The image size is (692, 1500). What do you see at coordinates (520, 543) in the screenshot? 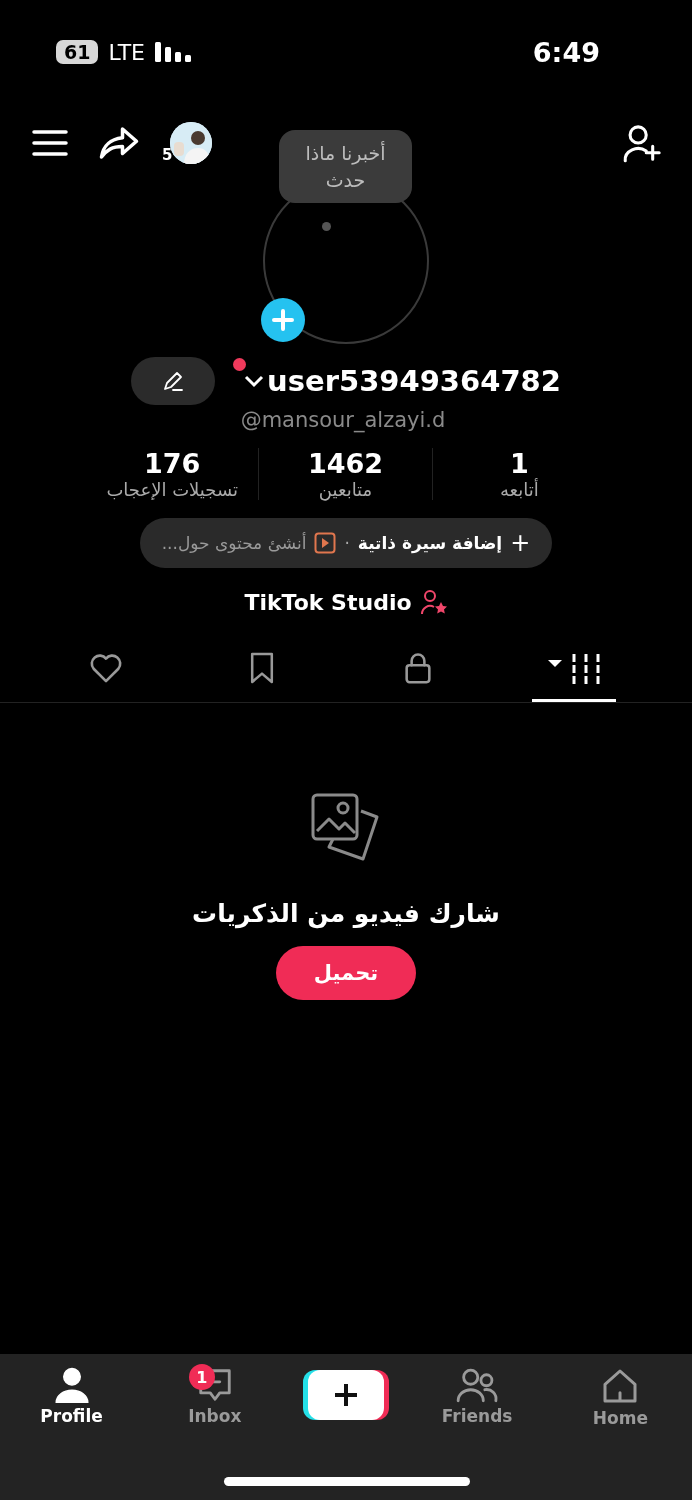
I see `plus-sign: +` at bounding box center [520, 543].